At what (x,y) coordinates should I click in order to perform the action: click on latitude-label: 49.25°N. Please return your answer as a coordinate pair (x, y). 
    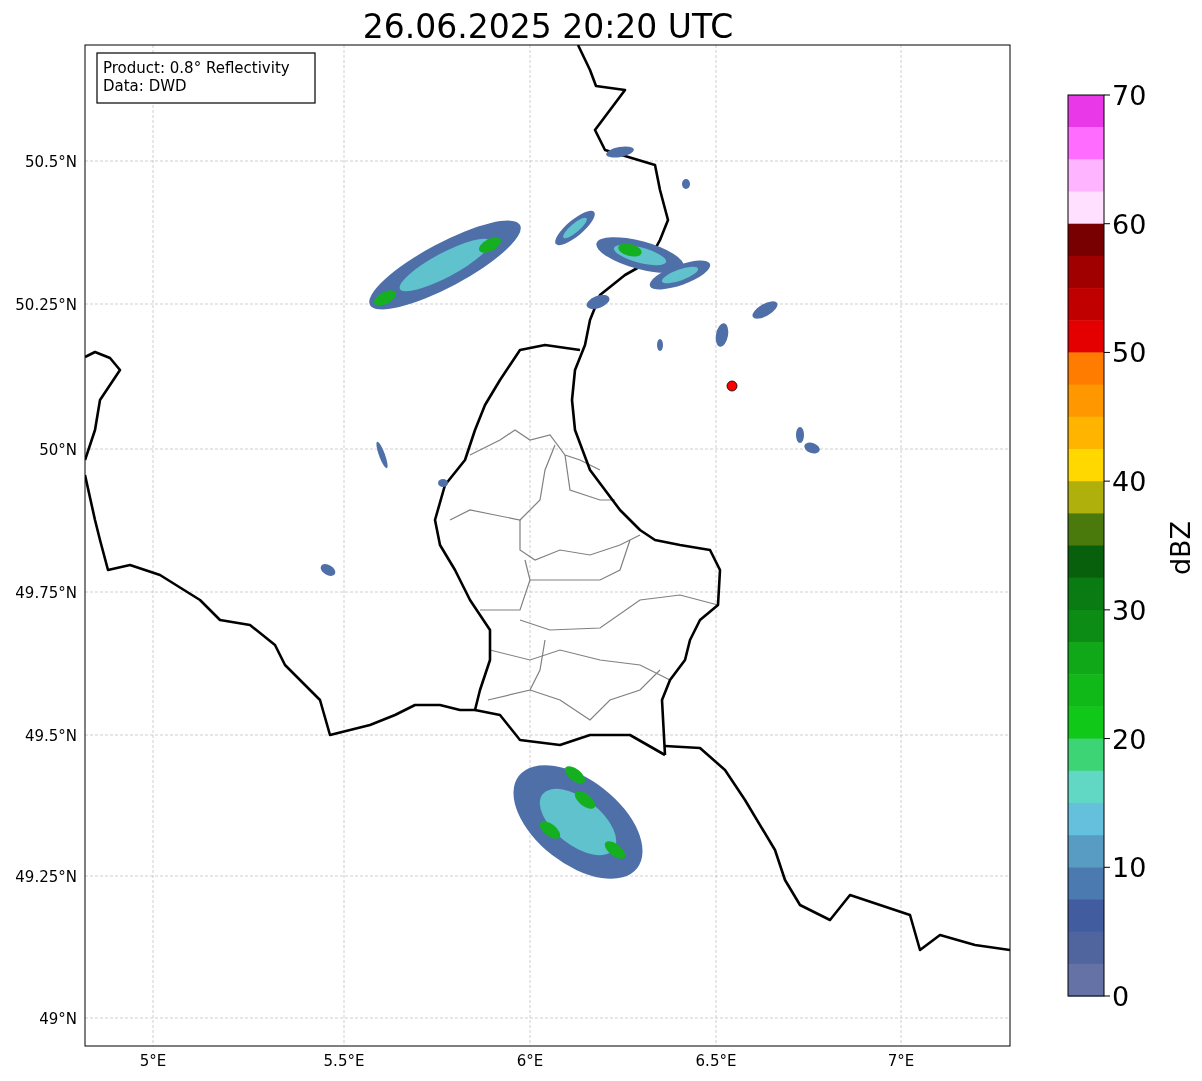
    Looking at the image, I should click on (46, 877).